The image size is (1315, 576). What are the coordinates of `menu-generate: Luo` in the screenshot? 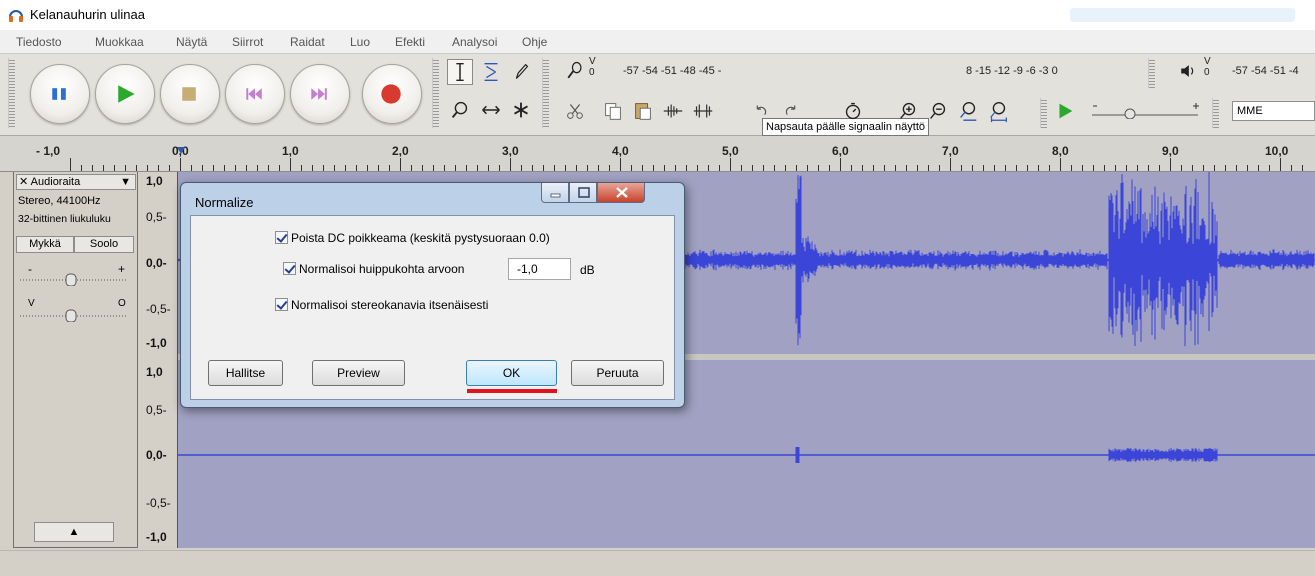 It's located at (360, 42).